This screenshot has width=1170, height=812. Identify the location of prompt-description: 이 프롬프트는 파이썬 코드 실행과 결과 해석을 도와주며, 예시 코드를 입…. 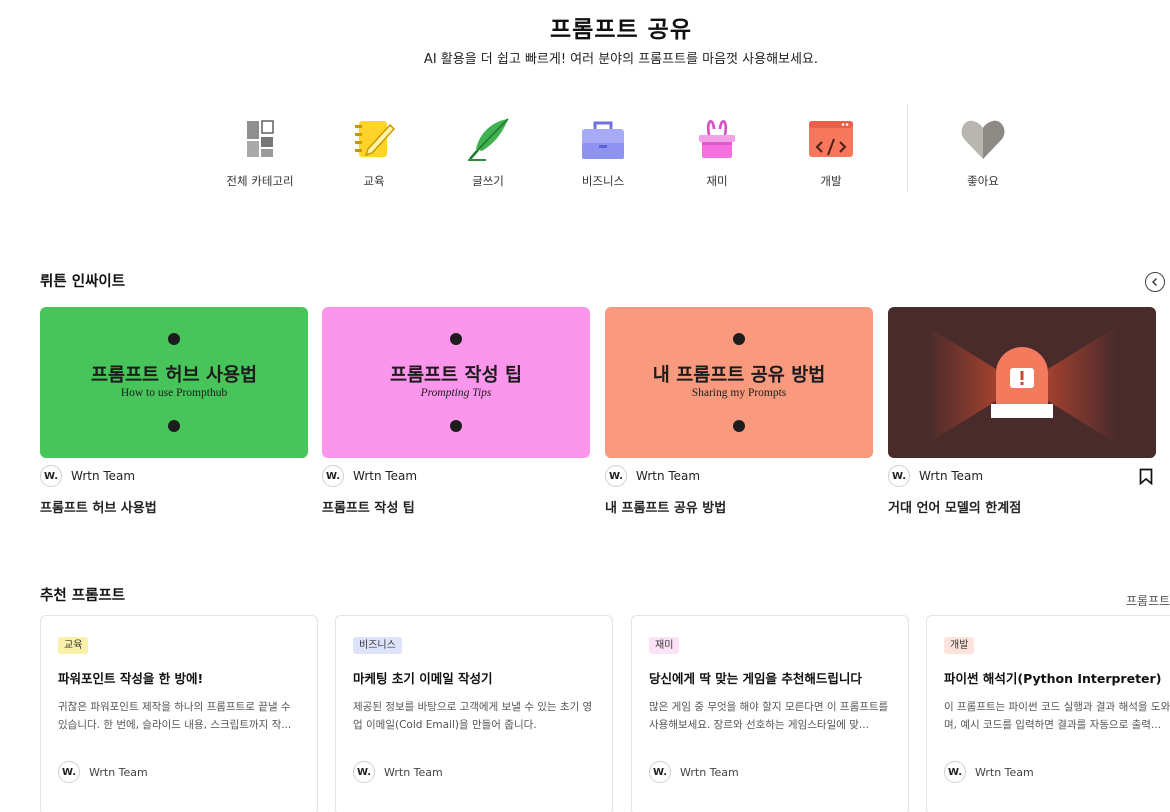
(1057, 716).